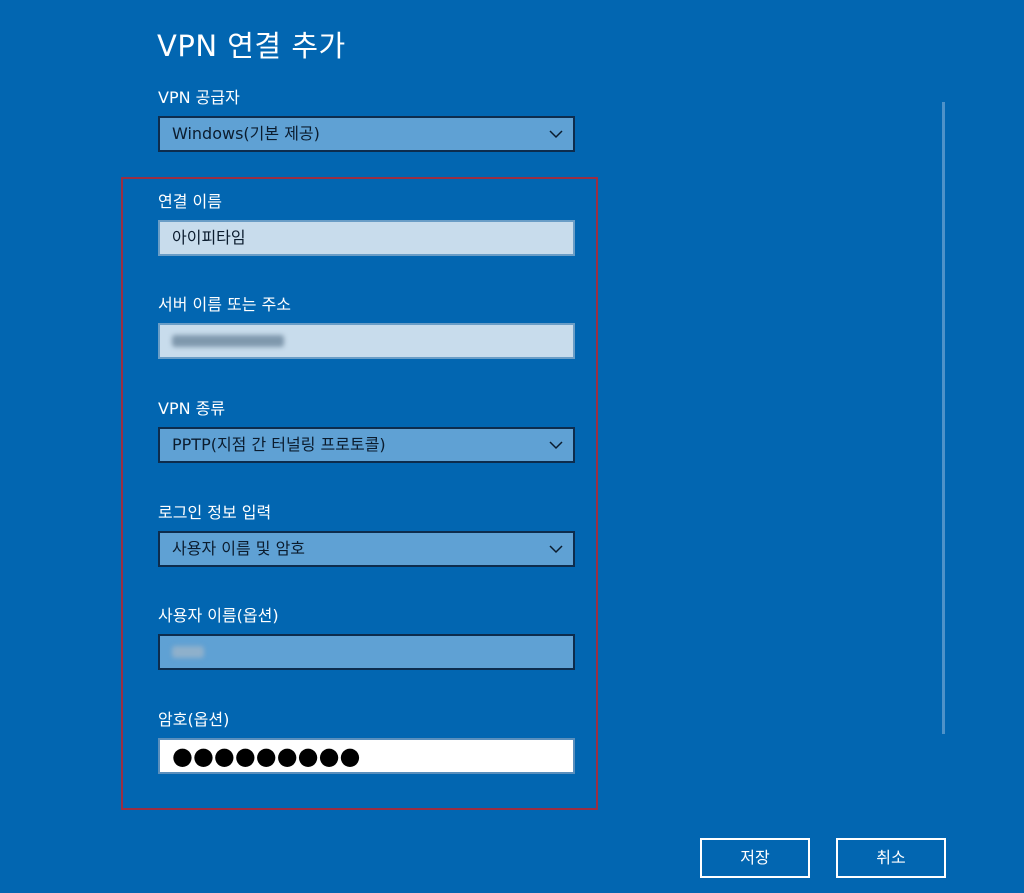  What do you see at coordinates (755, 858) in the screenshot?
I see `save-button: 저장` at bounding box center [755, 858].